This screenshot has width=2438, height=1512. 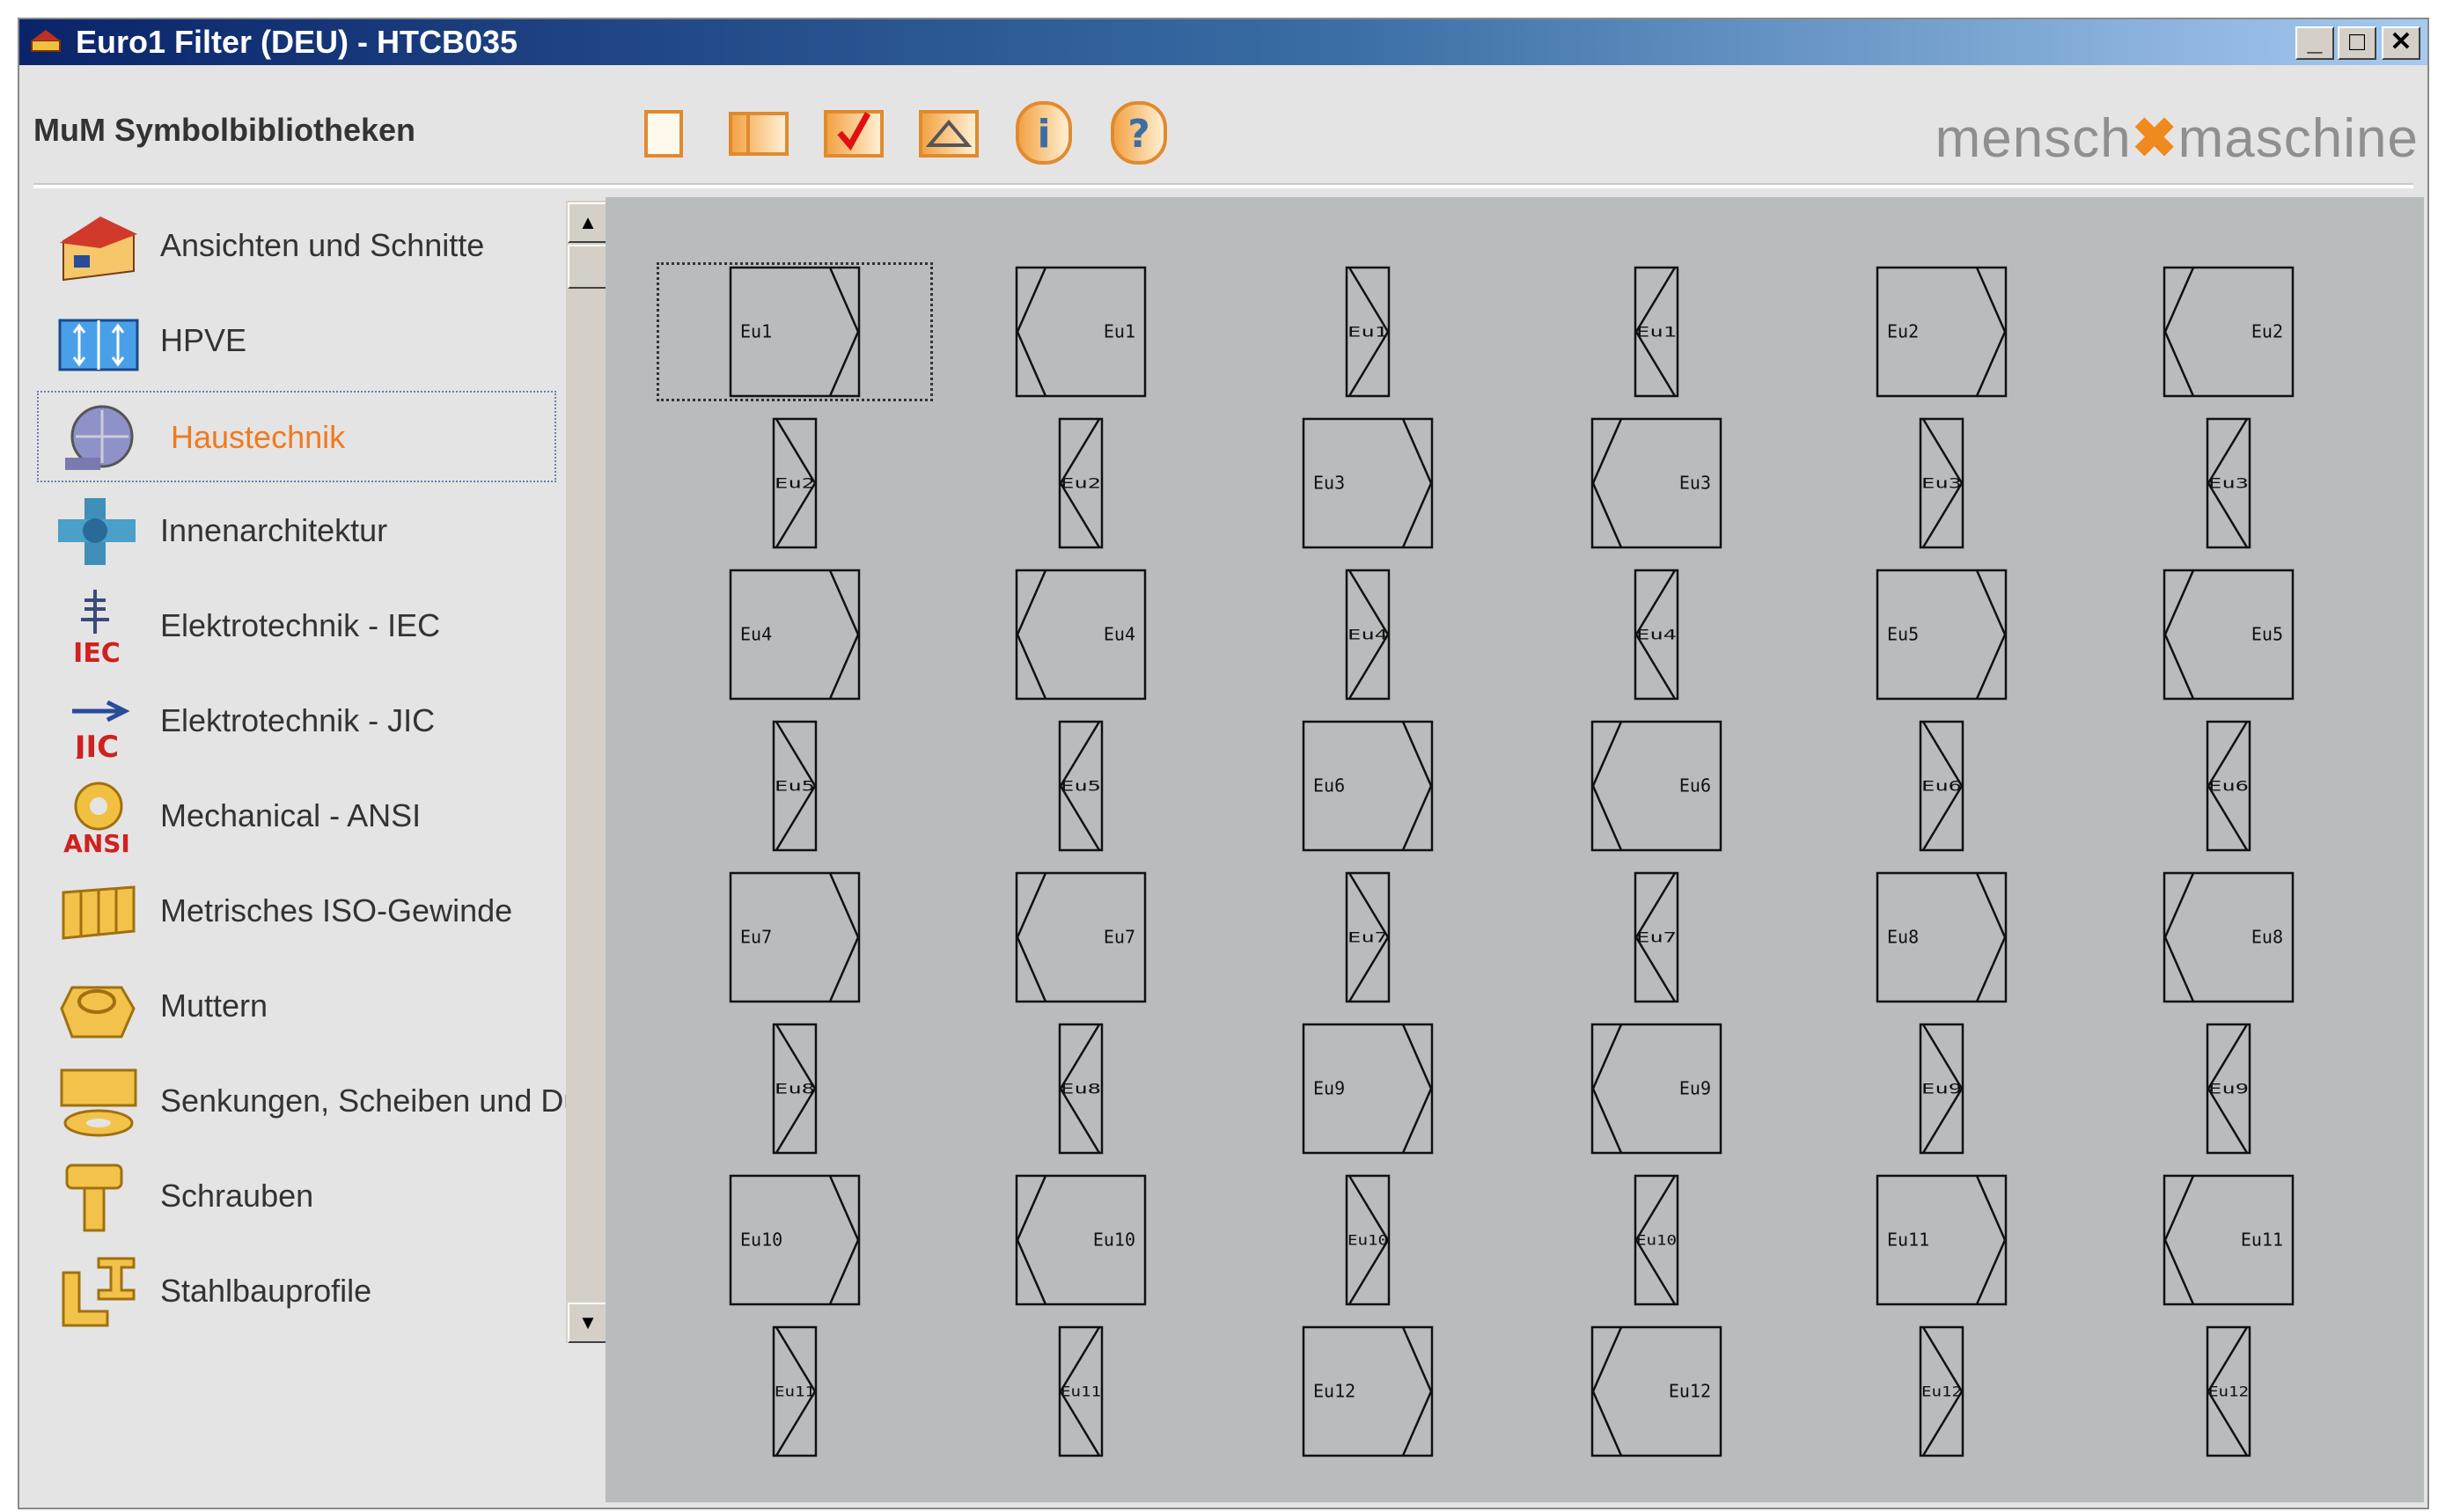 I want to click on filter-symbol-label: Eu12, so click(x=1941, y=1391).